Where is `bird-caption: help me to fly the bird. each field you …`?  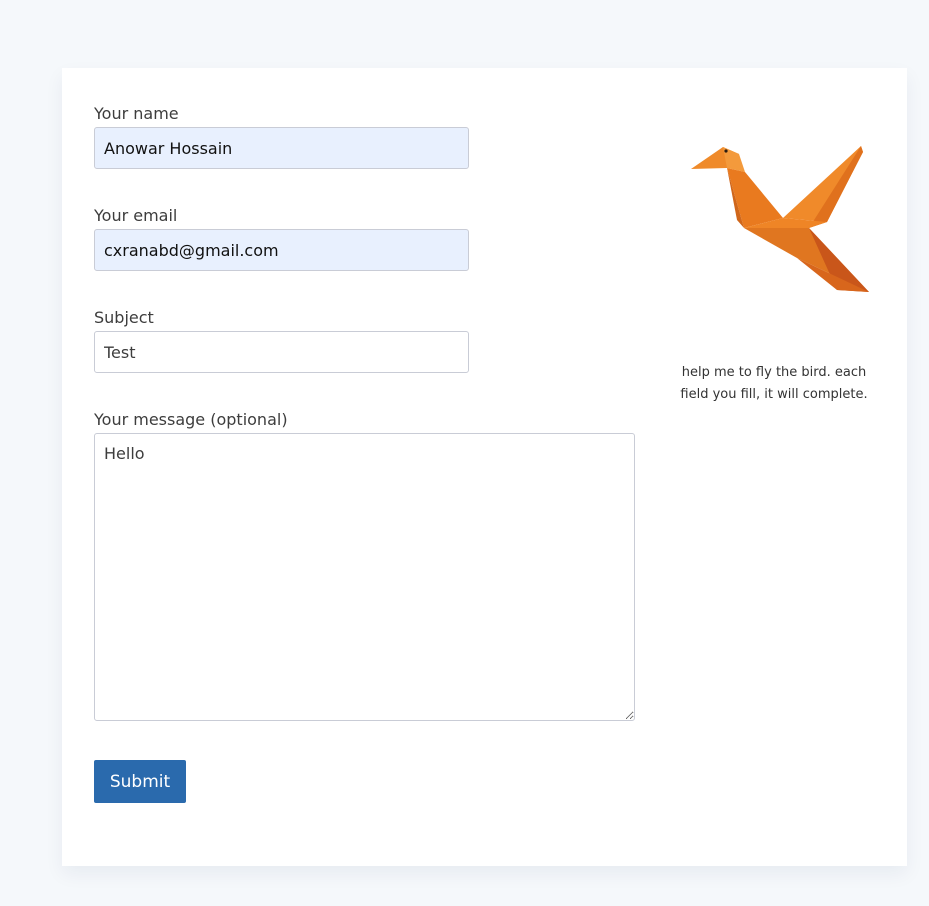 bird-caption: help me to fly the bird. each field you … is located at coordinates (774, 383).